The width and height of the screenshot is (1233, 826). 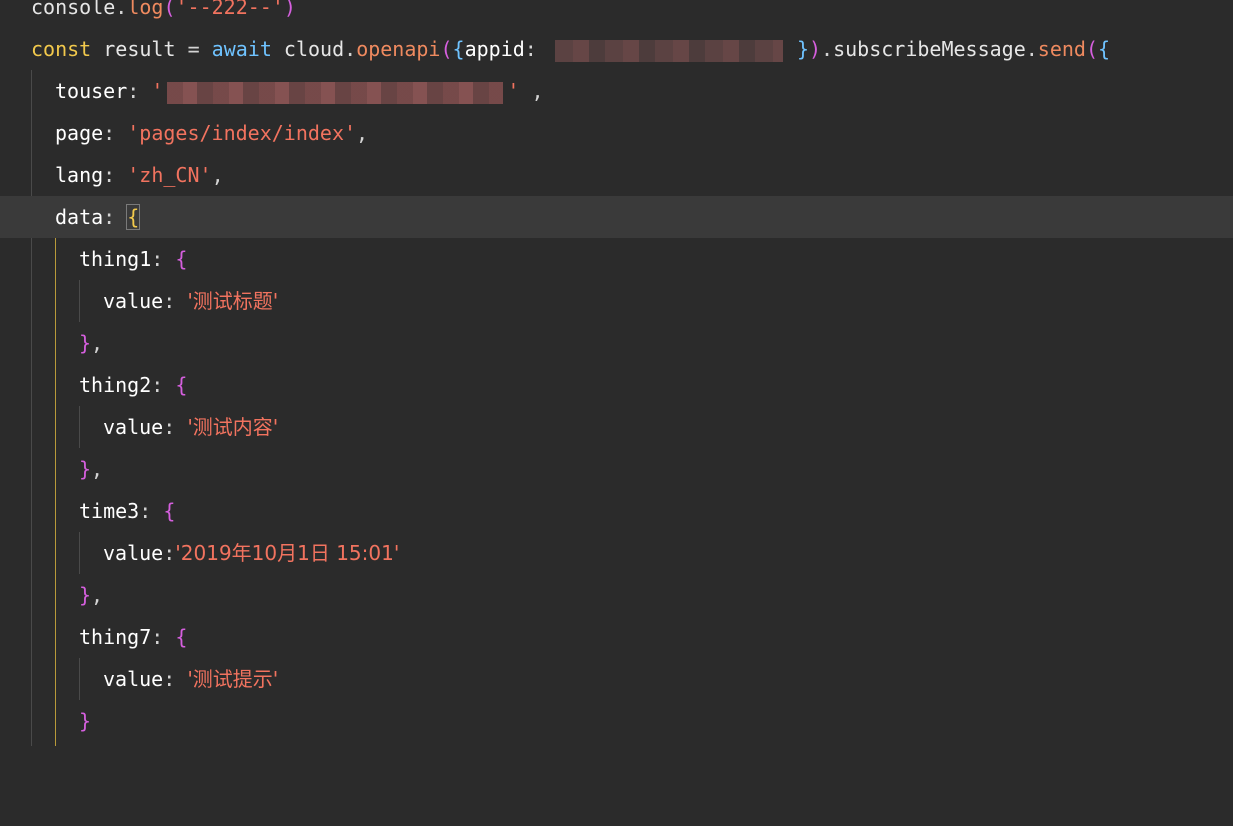 What do you see at coordinates (169, 175) in the screenshot?
I see `string-literal: 'zh_CN'` at bounding box center [169, 175].